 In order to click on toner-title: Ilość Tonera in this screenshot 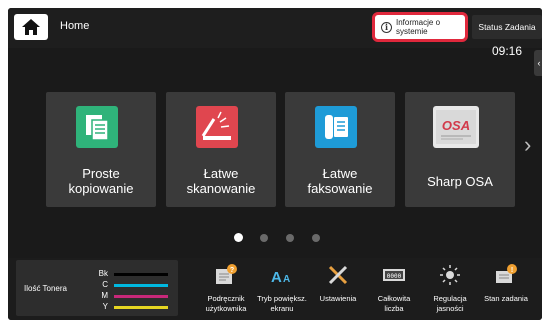, I will do `click(45, 288)`.